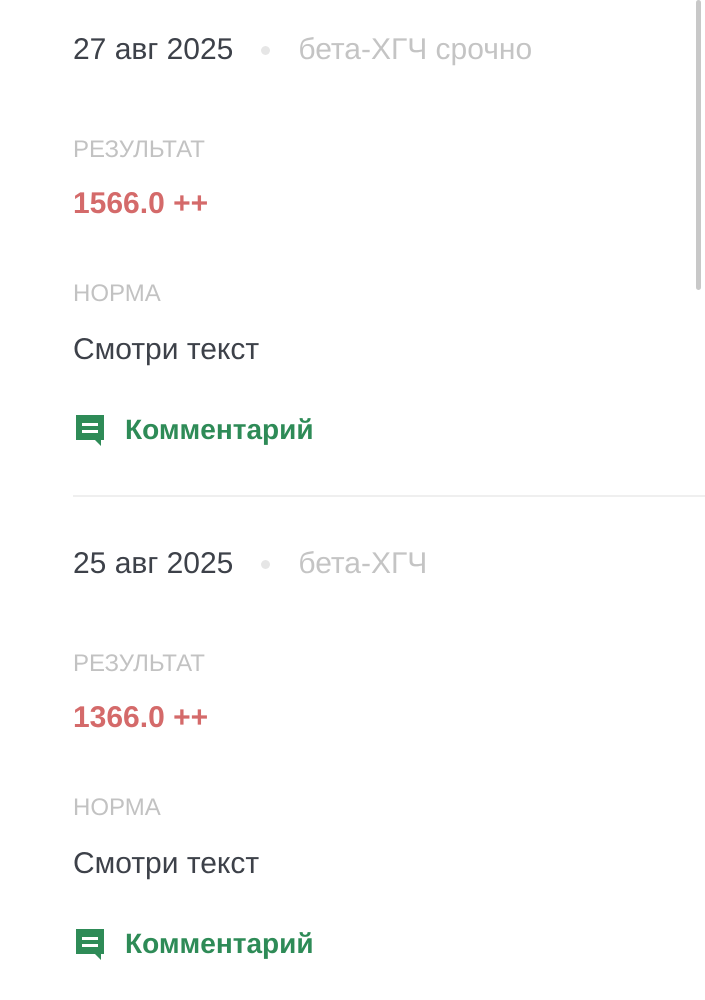  What do you see at coordinates (153, 50) in the screenshot?
I see `entry-date: 27 авг 2025` at bounding box center [153, 50].